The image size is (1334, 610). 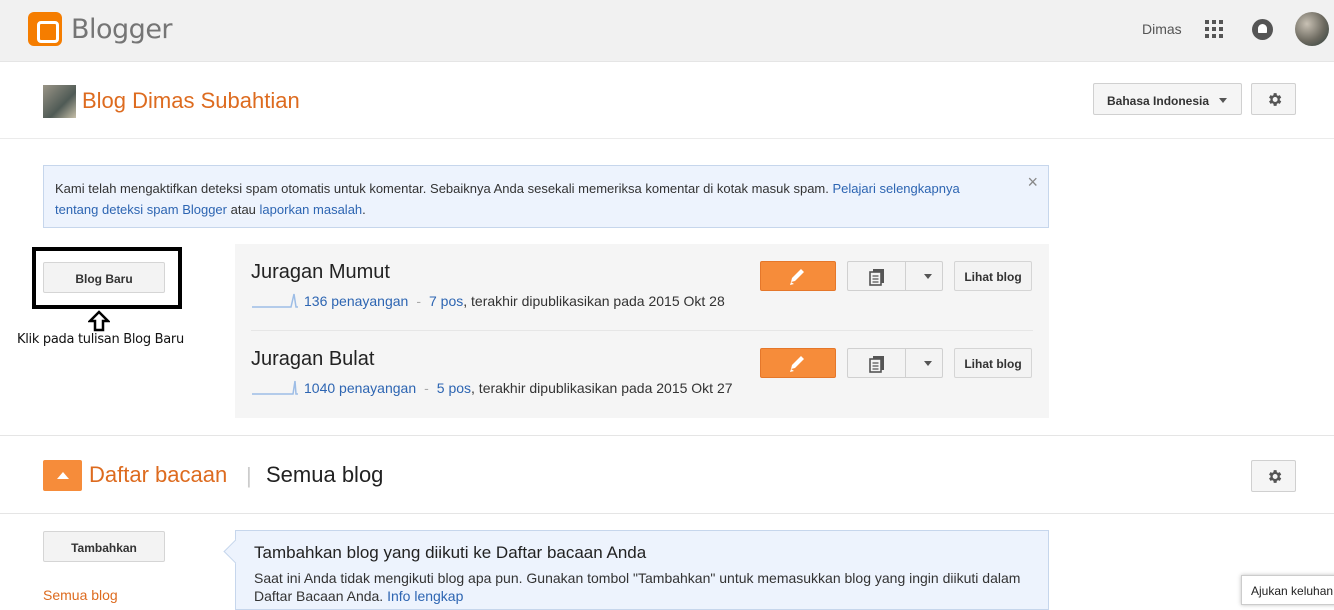 What do you see at coordinates (104, 277) in the screenshot?
I see `new-blog-button: Blog Baru` at bounding box center [104, 277].